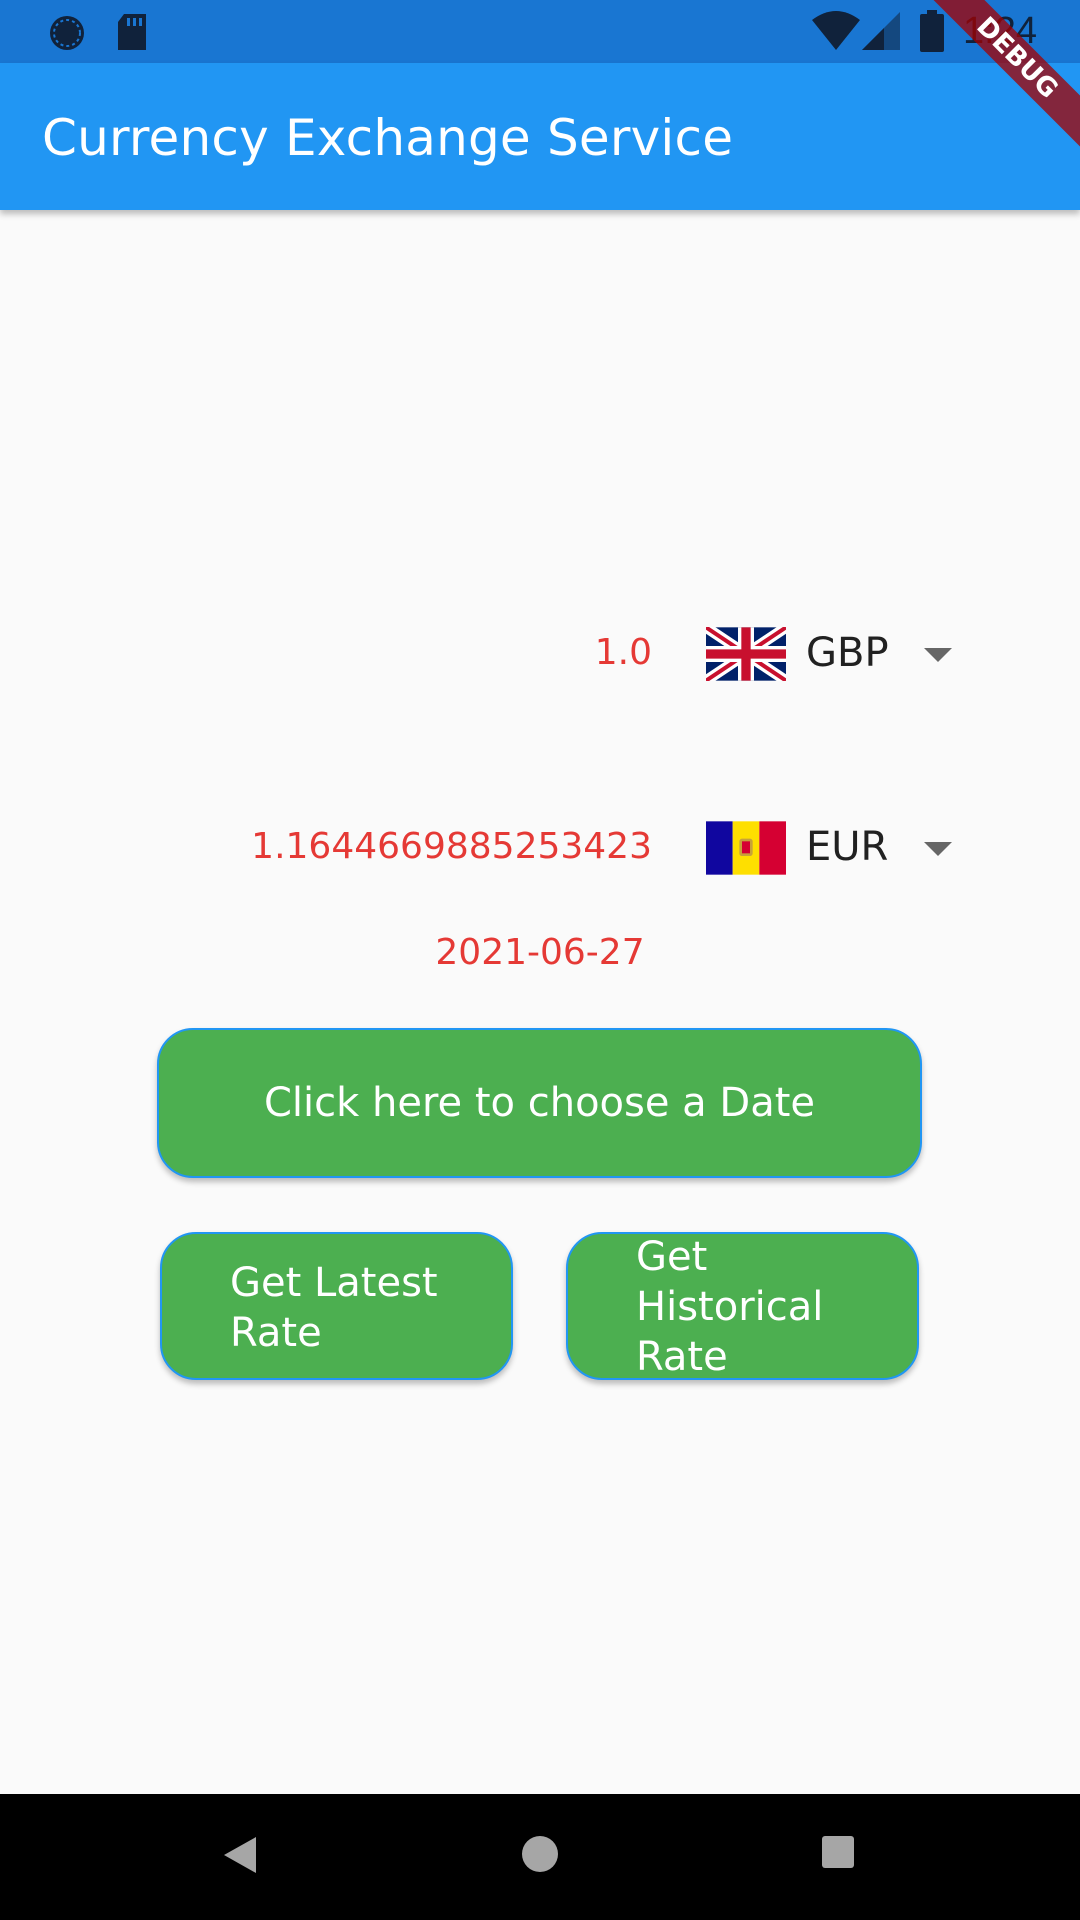 The image size is (1080, 1920). Describe the element at coordinates (882, 32) in the screenshot. I see `signal-icon` at that location.